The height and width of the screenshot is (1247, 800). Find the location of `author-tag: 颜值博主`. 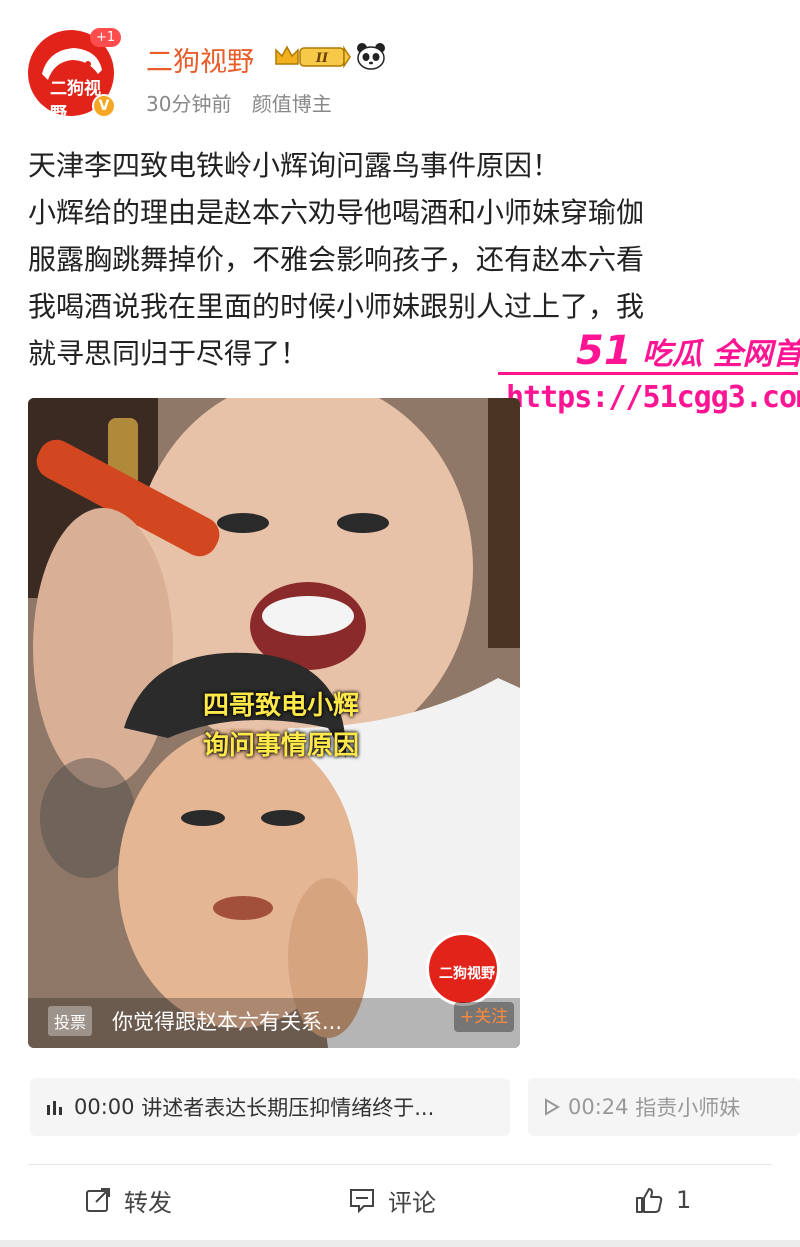

author-tag: 颜值博主 is located at coordinates (291, 104).